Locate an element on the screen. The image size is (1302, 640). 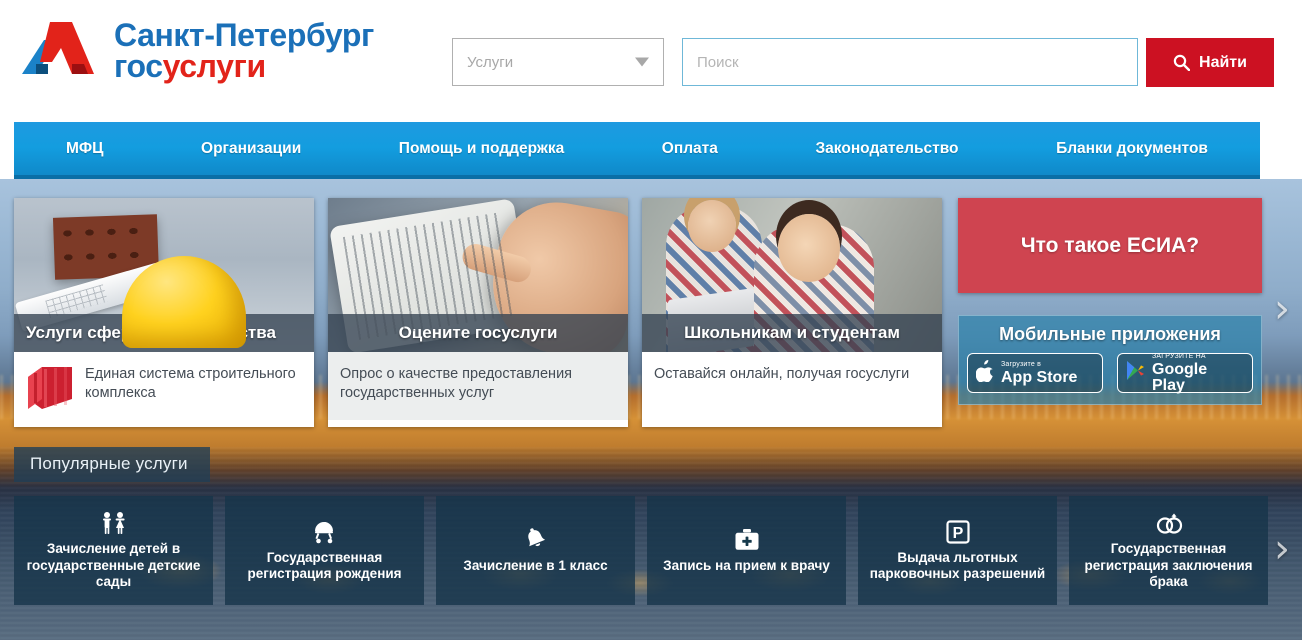
google-play-badge-title: Google Play is located at coordinates (1180, 377).